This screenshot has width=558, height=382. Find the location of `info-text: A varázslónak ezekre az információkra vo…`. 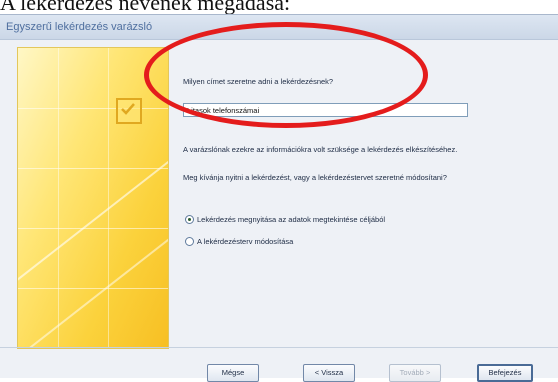

info-text: A varázslónak ezekre az információkra vo… is located at coordinates (320, 149).